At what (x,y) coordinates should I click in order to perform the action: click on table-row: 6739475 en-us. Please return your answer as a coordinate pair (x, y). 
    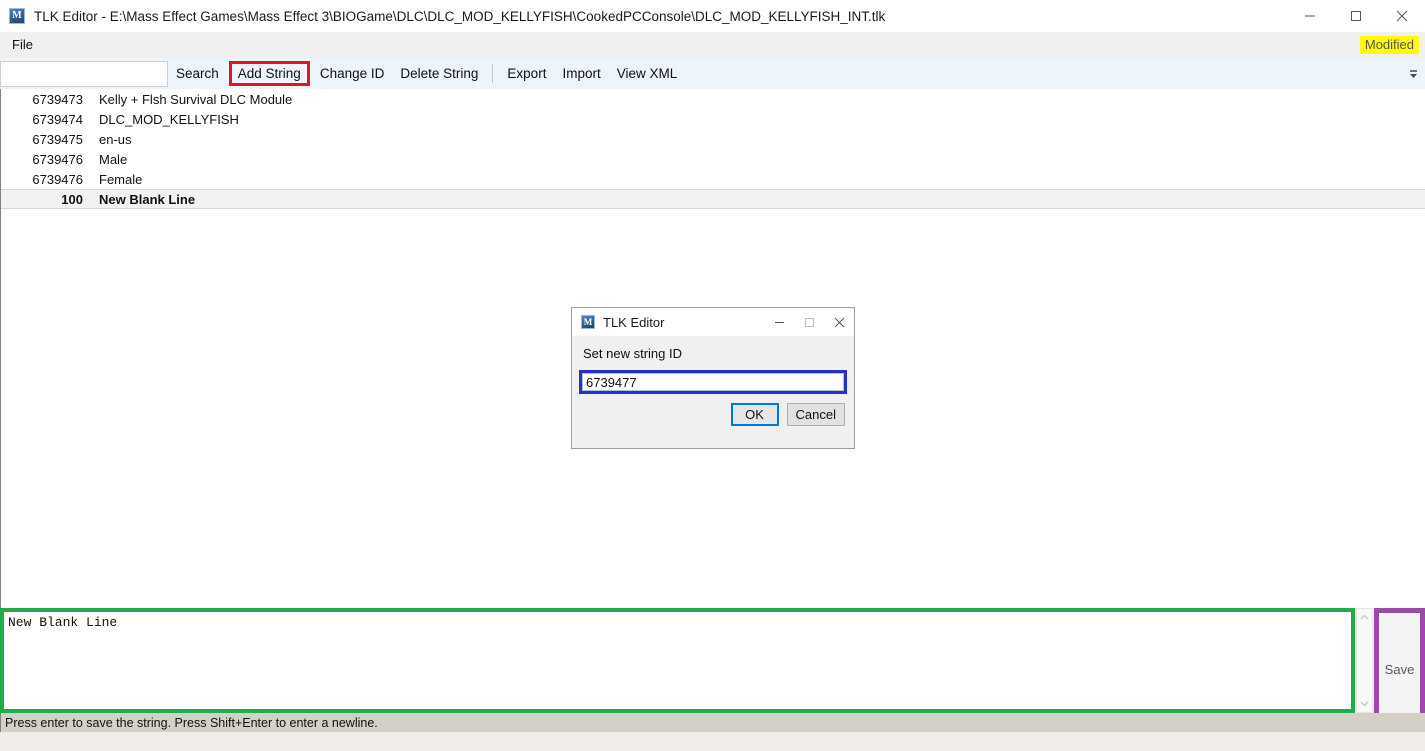
    Looking at the image, I should click on (713, 139).